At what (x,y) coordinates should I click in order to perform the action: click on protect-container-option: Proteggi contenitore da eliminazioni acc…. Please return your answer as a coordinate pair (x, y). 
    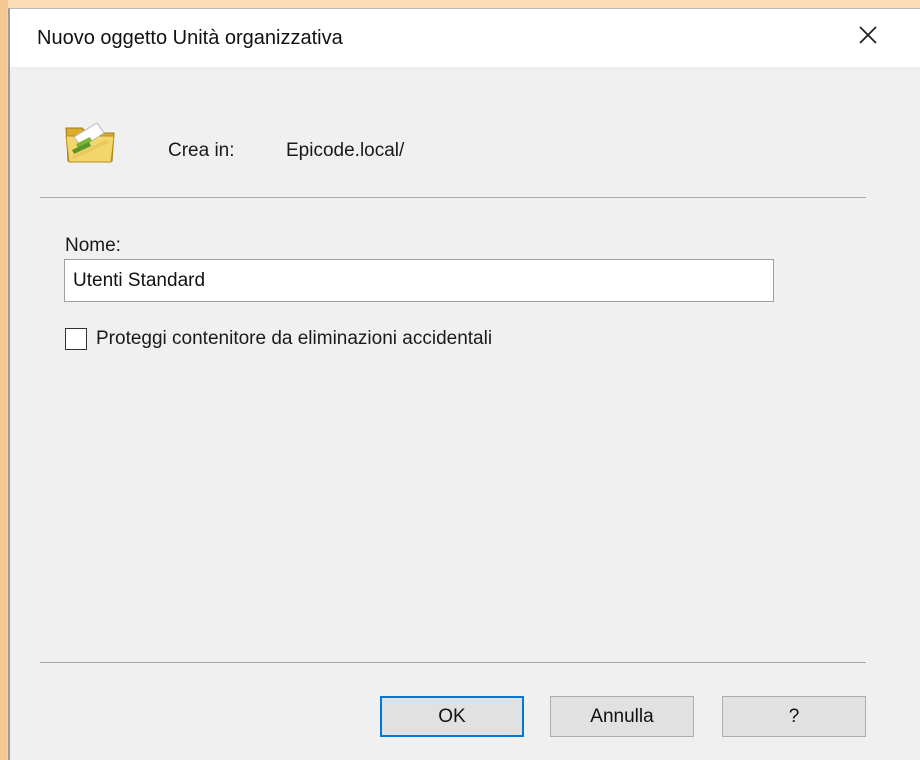
    Looking at the image, I should click on (278, 339).